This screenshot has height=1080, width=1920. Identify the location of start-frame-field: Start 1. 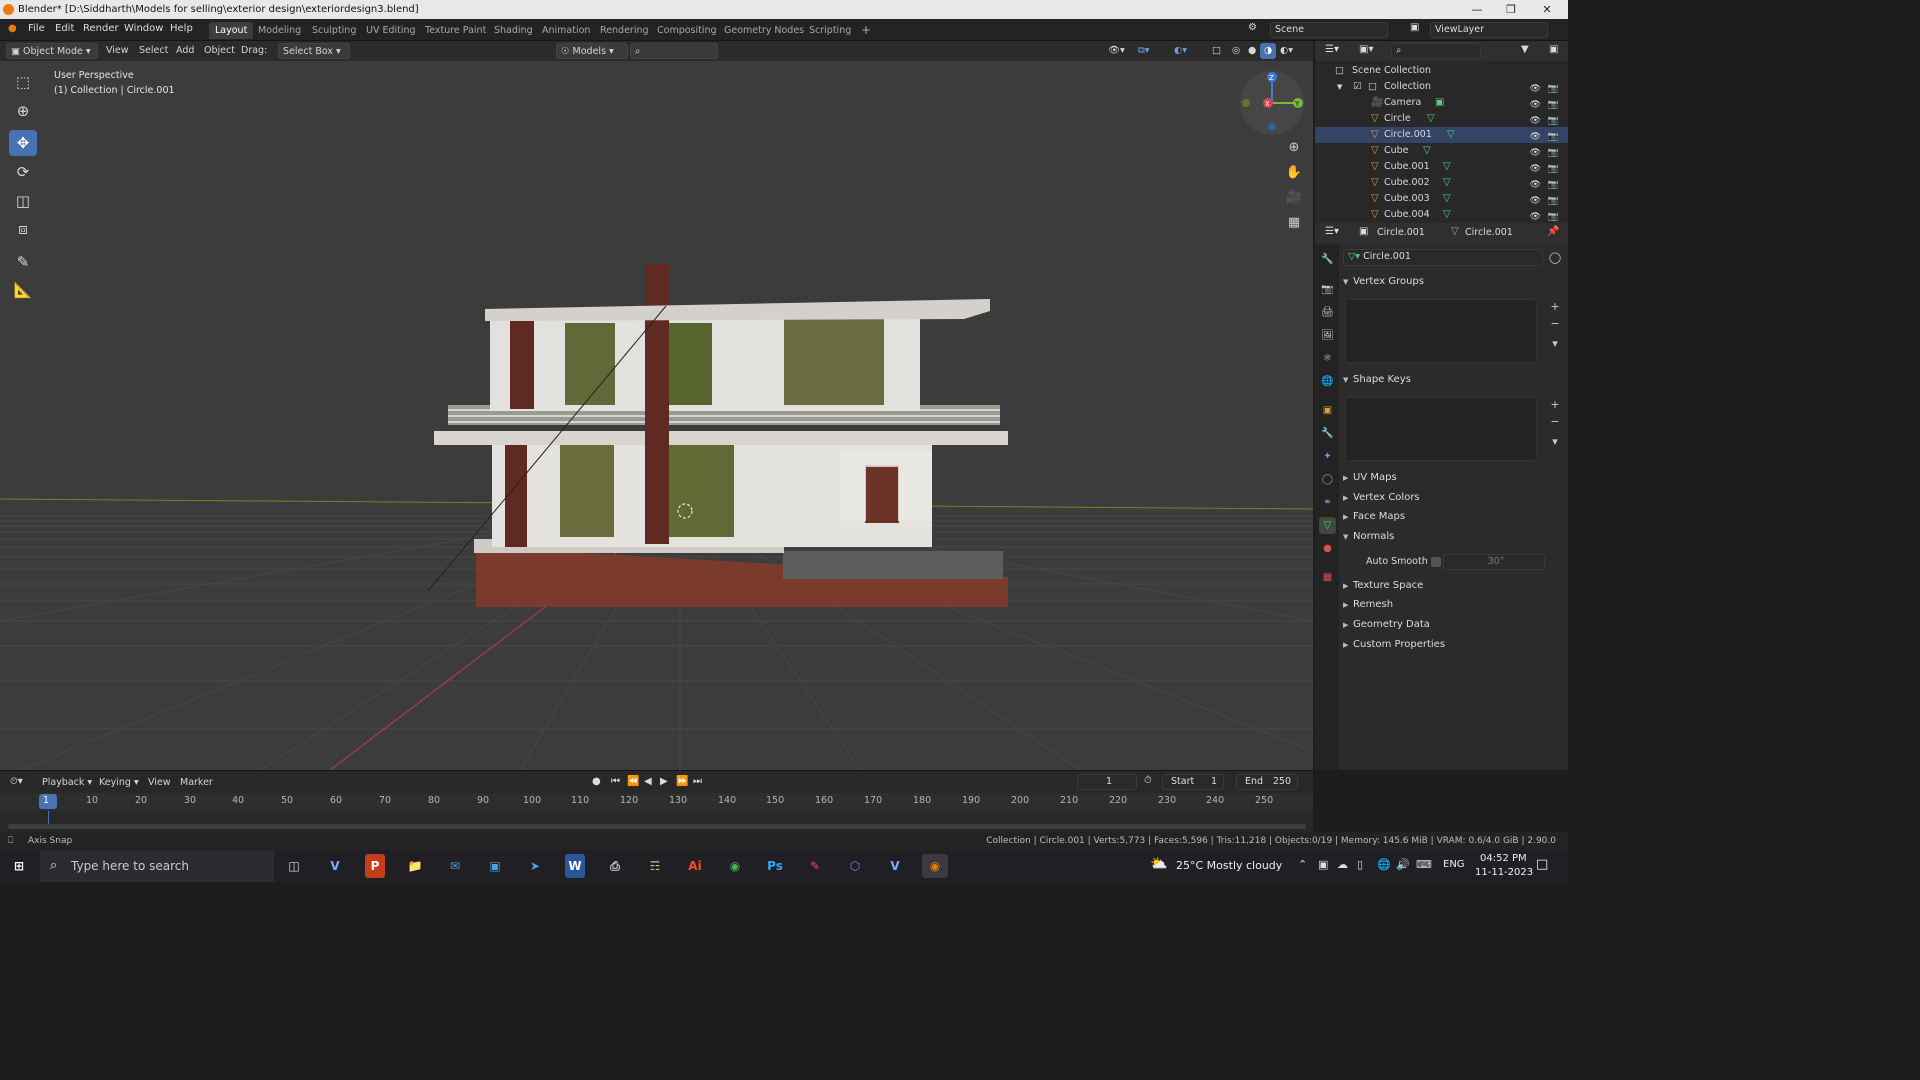
(1193, 782).